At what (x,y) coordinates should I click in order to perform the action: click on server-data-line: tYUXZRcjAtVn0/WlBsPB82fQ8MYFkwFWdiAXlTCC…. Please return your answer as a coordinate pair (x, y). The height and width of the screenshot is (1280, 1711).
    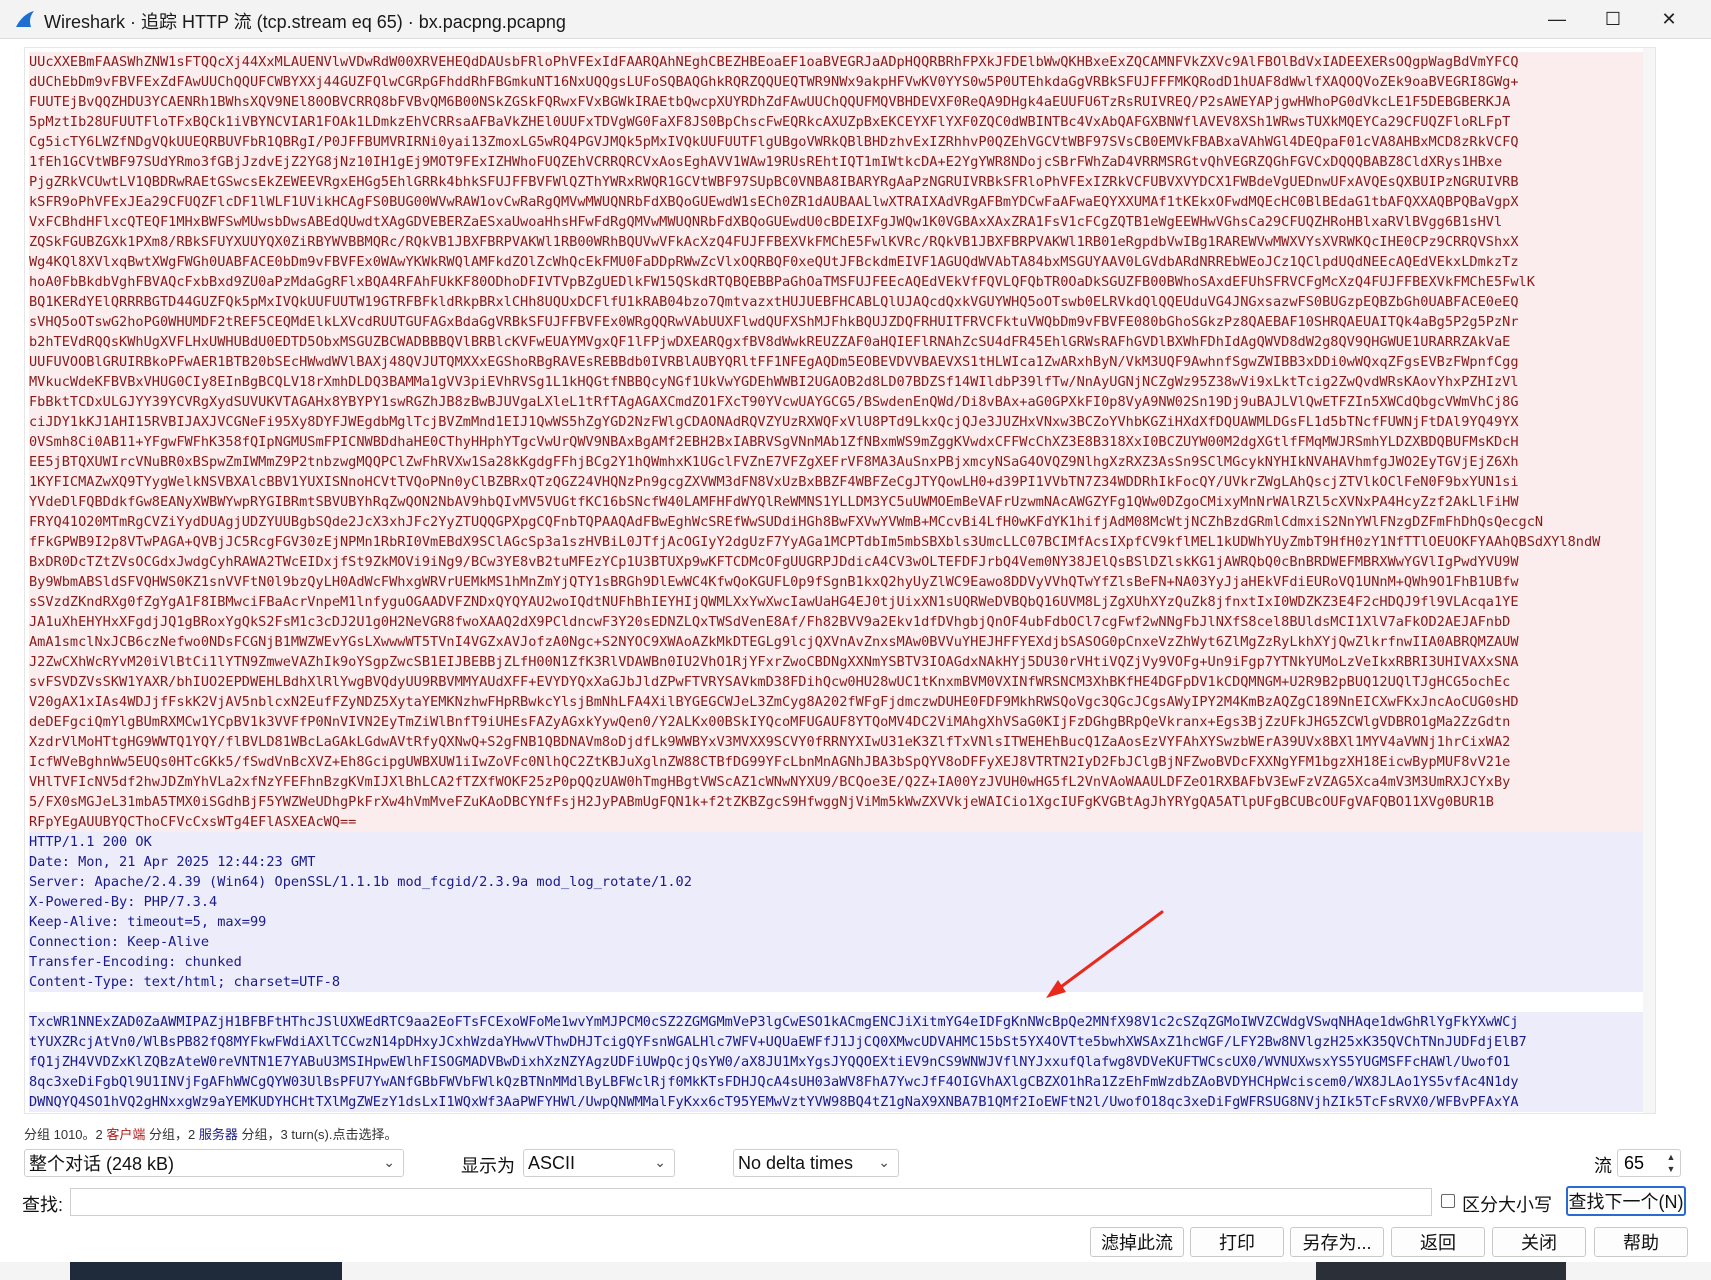
    Looking at the image, I should click on (840, 1042).